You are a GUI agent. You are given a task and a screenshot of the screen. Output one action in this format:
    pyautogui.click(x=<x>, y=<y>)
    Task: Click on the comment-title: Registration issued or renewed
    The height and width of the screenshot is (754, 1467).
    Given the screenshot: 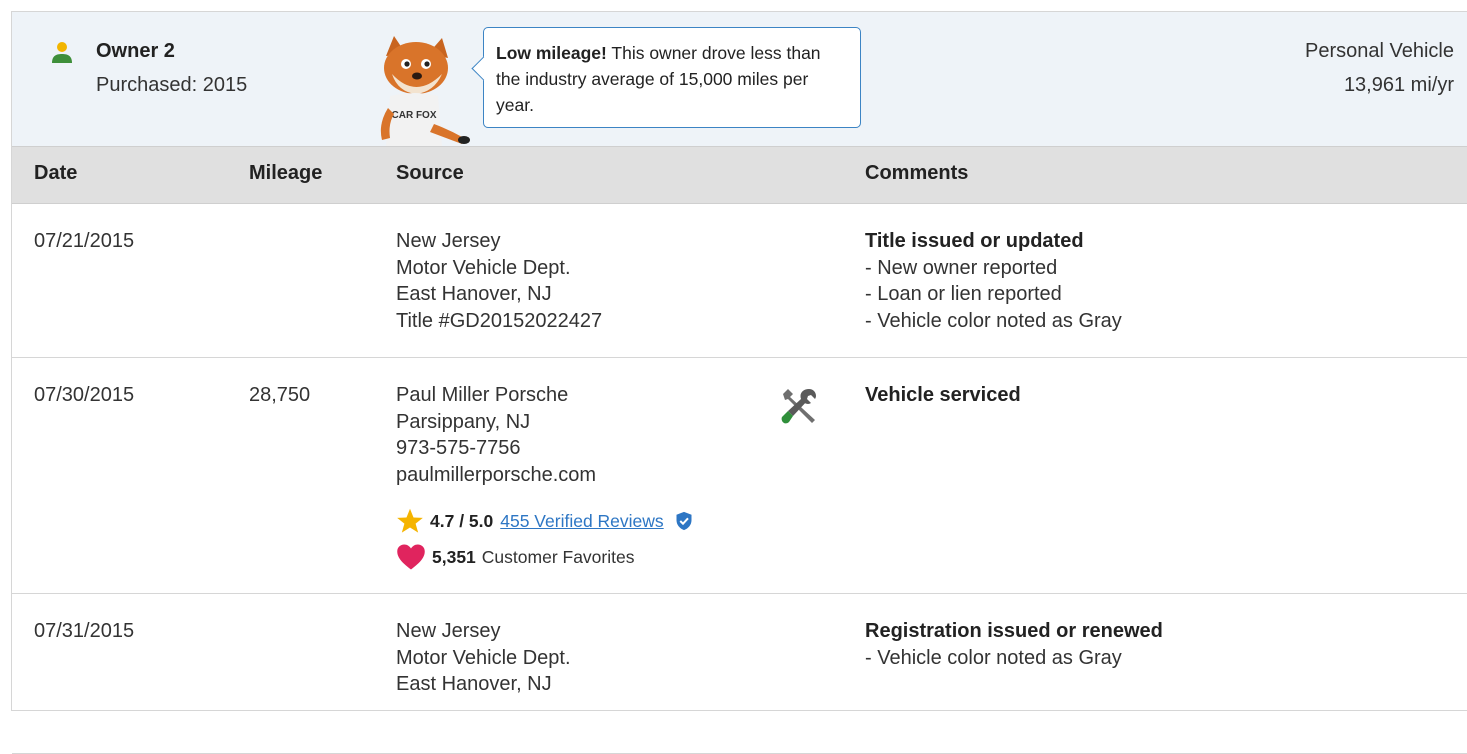 What is the action you would take?
    pyautogui.click(x=1014, y=631)
    